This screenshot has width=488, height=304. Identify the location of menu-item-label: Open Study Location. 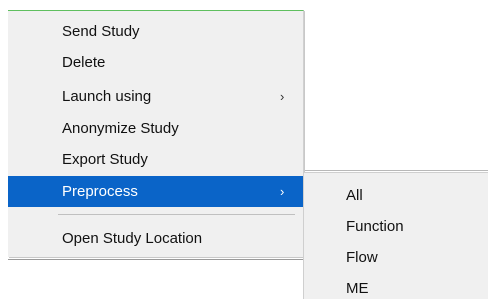
(132, 238).